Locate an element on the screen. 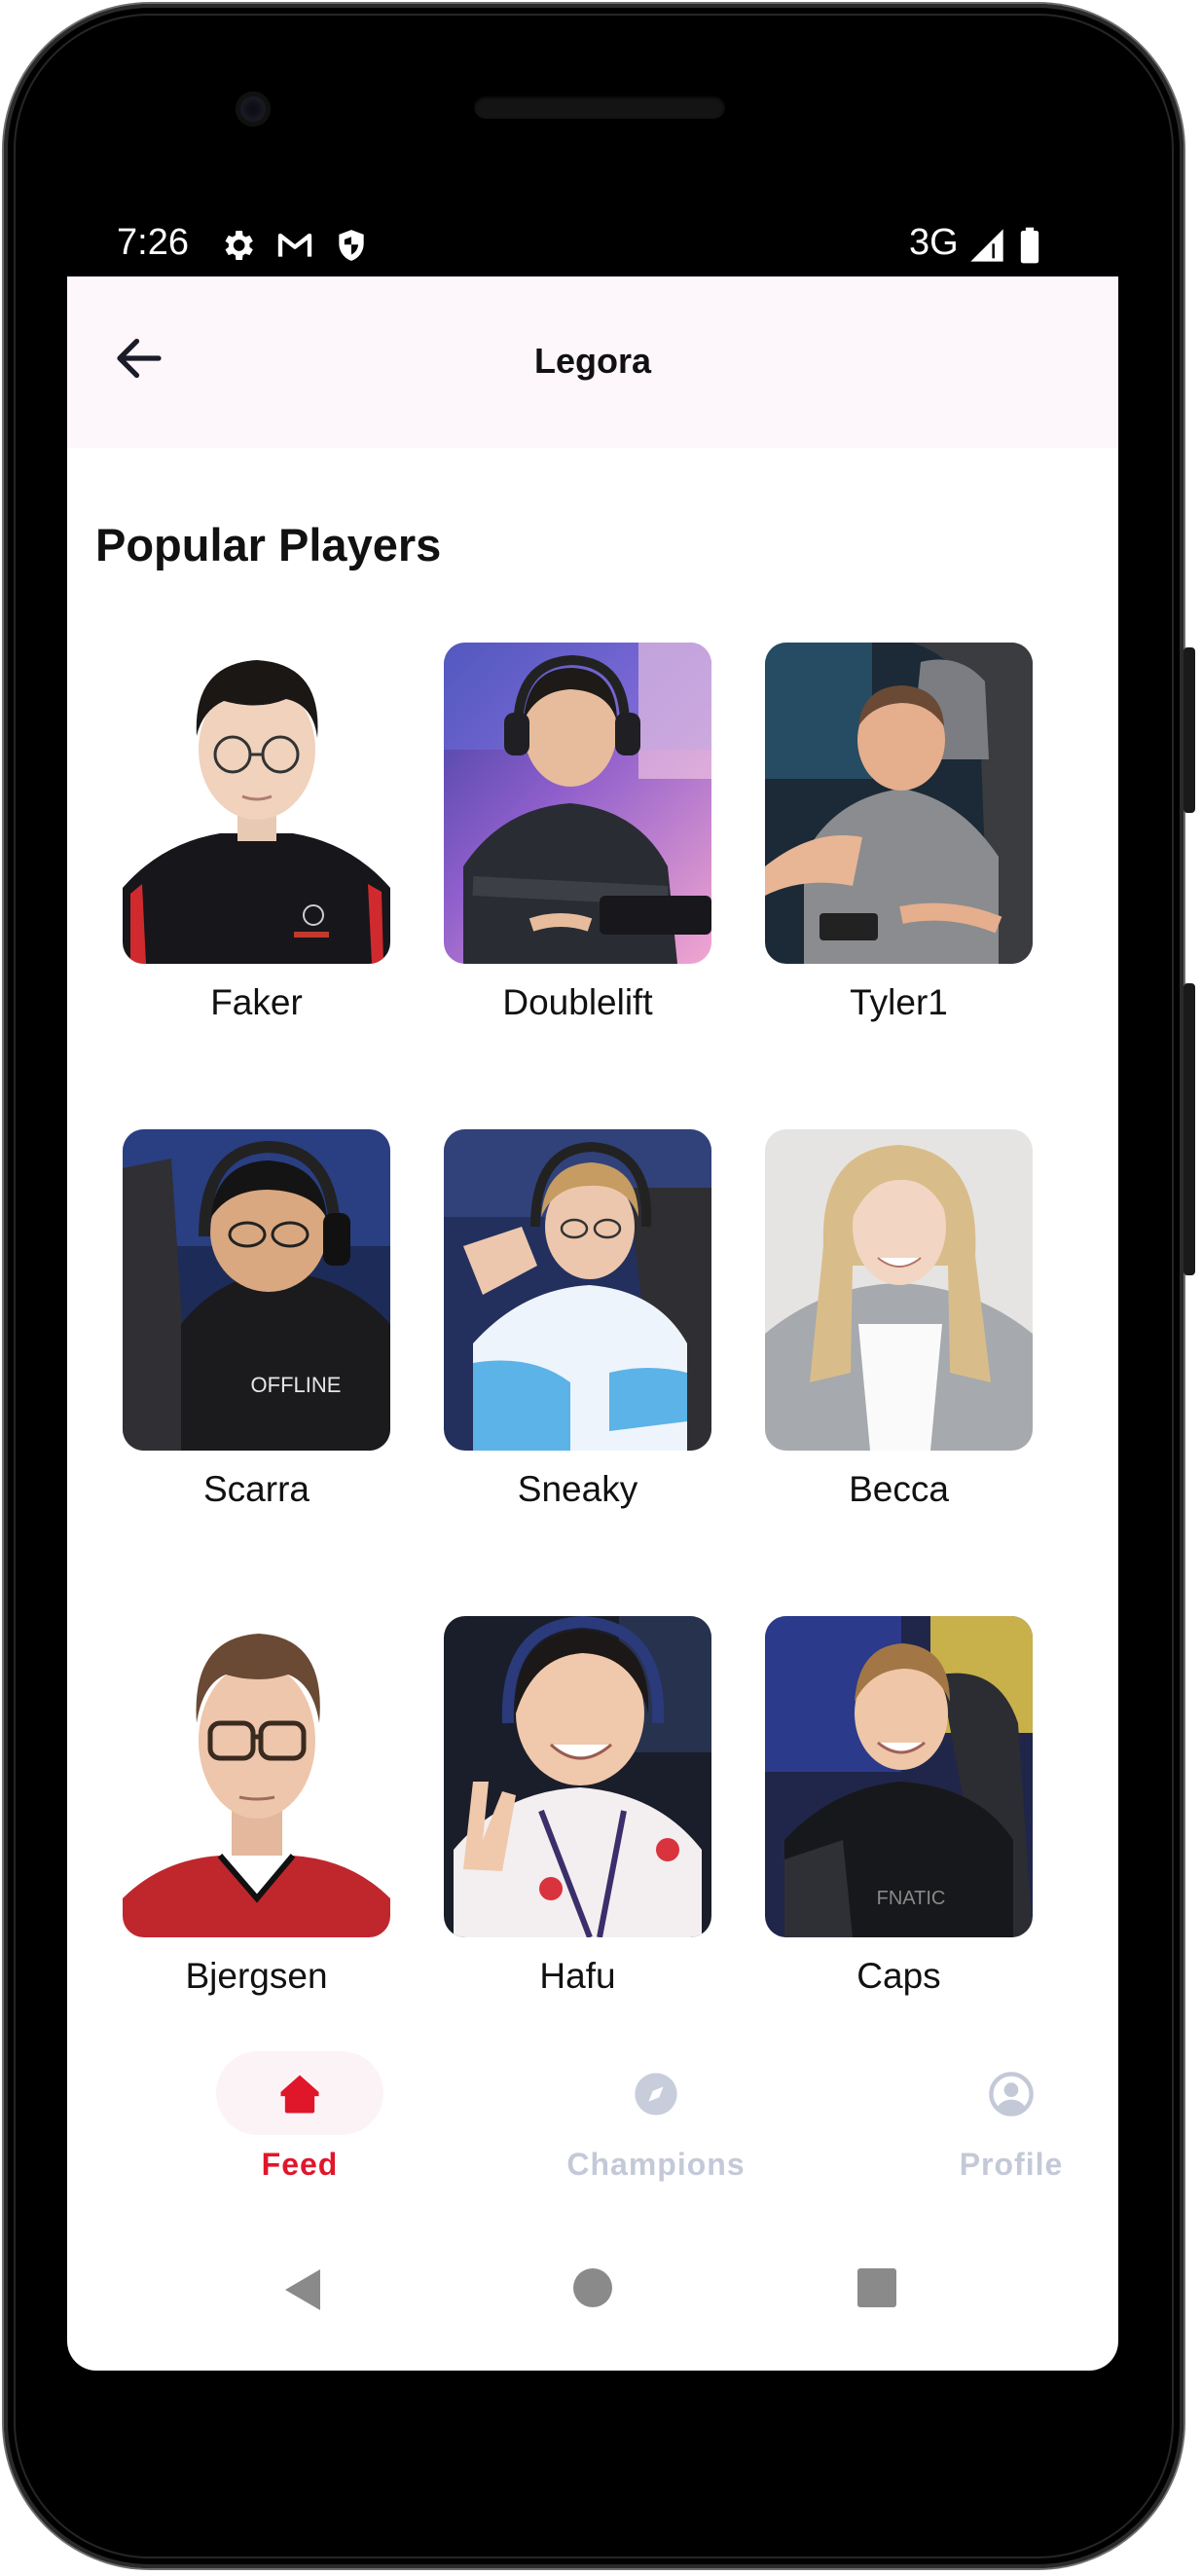 The width and height of the screenshot is (1202, 2576). player-name: Sneaky is located at coordinates (577, 1489).